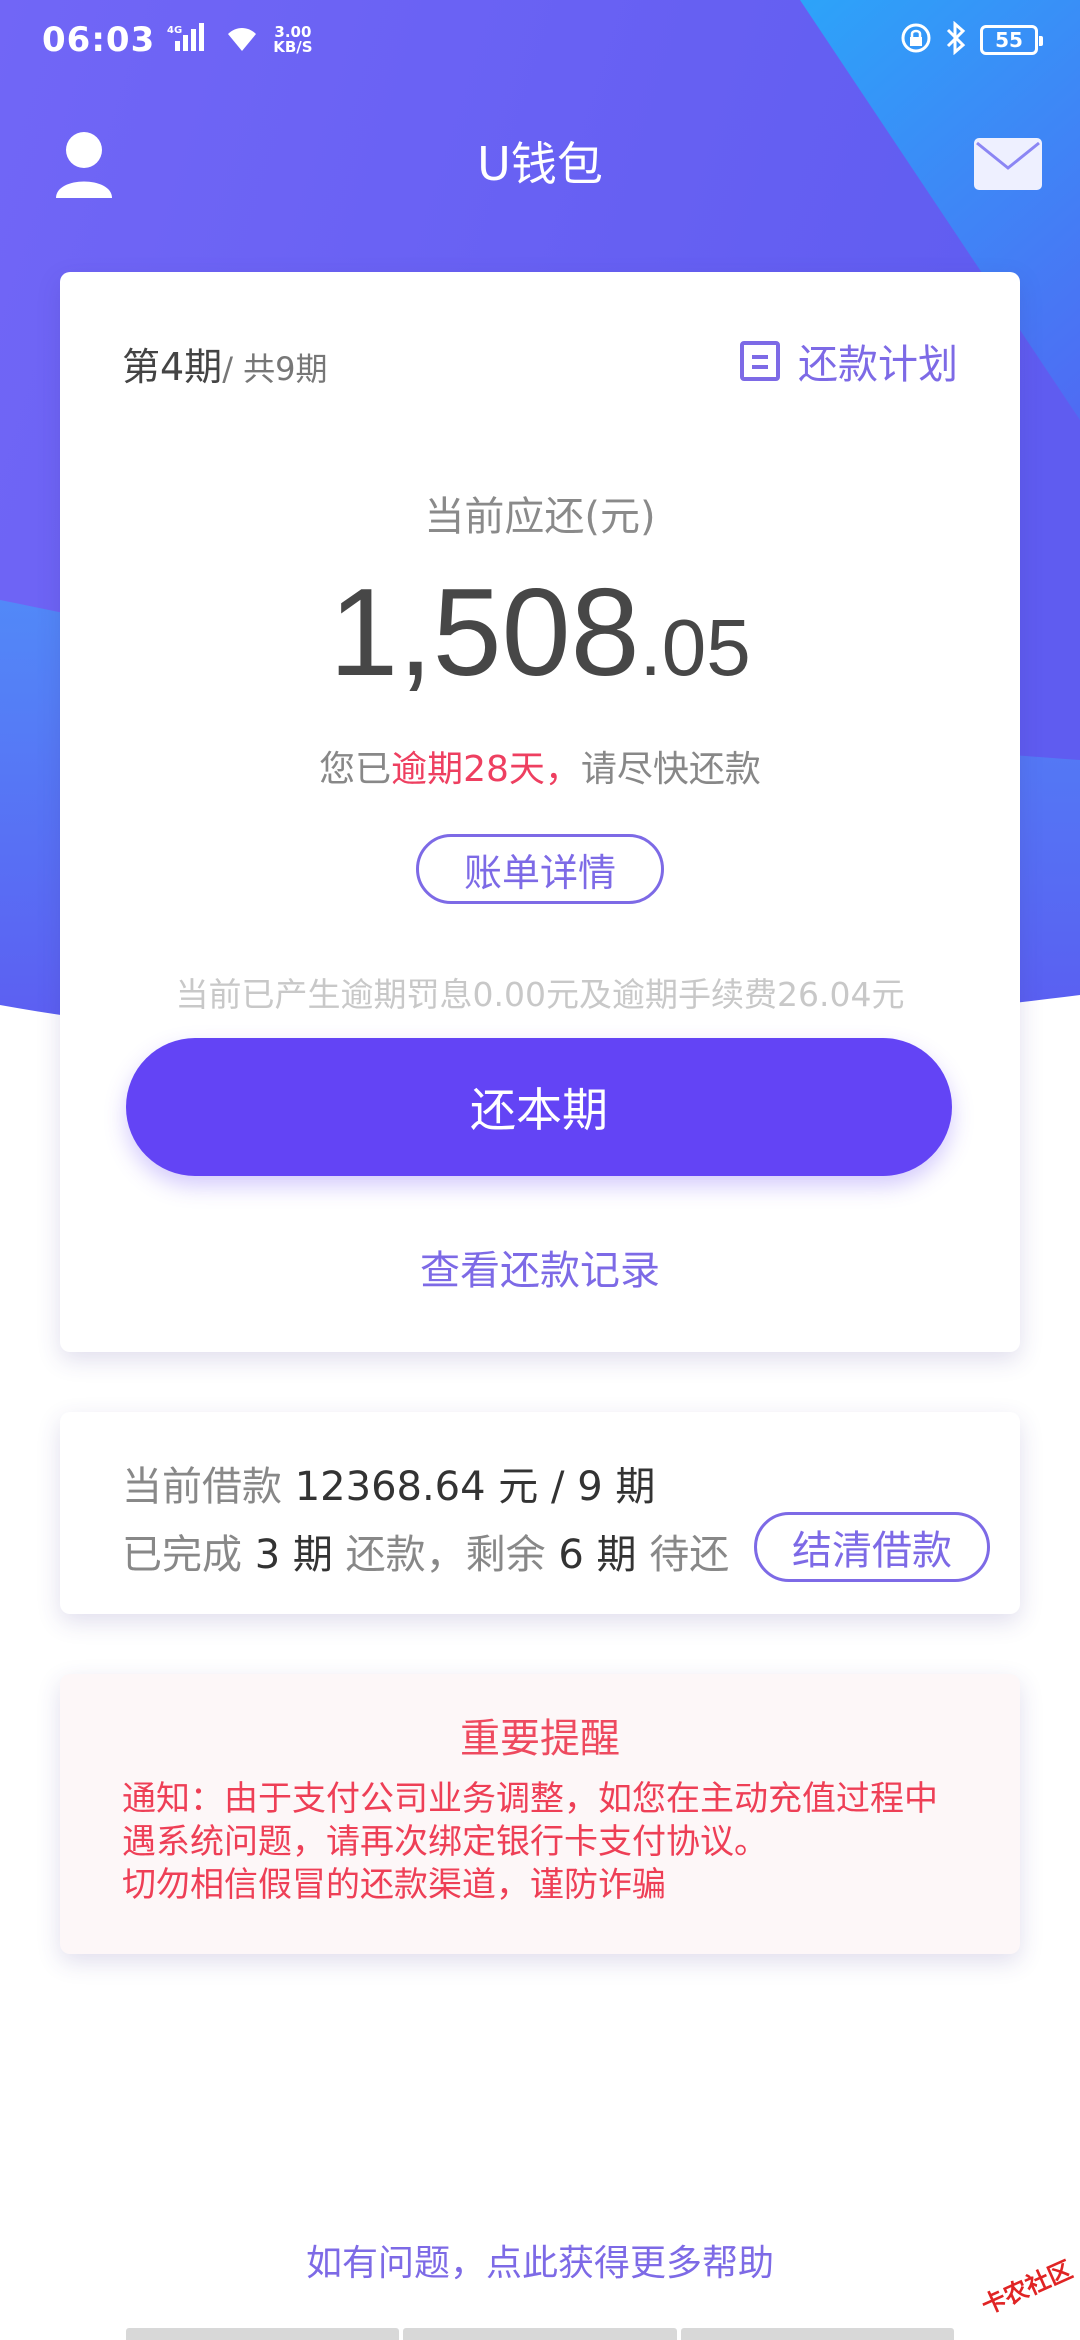  I want to click on bluetooth-icon, so click(956, 39).